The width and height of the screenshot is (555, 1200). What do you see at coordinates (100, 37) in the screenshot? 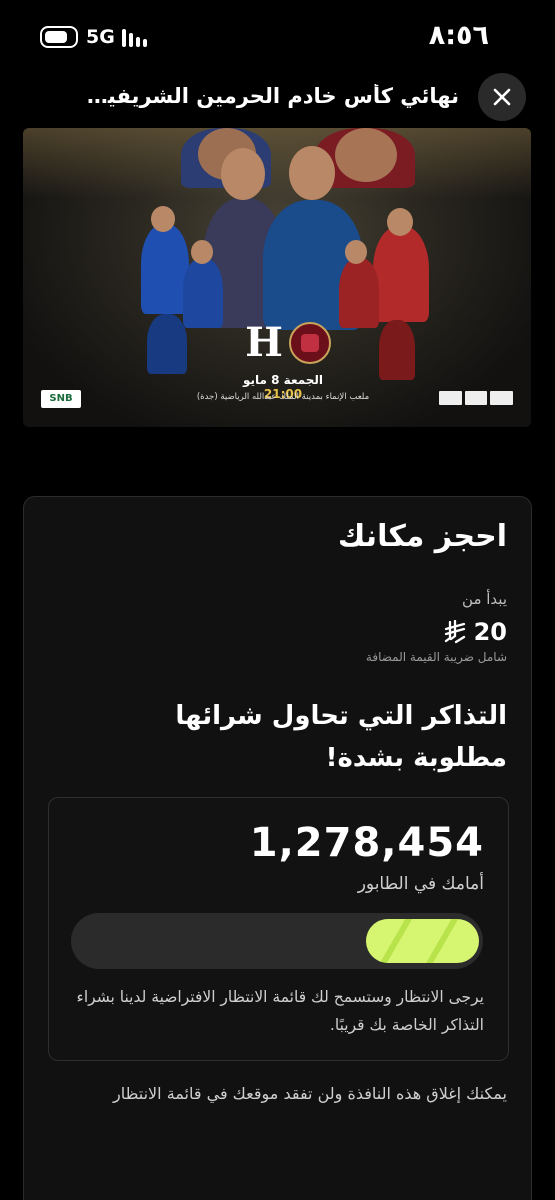
I see `network-label: 5G` at bounding box center [100, 37].